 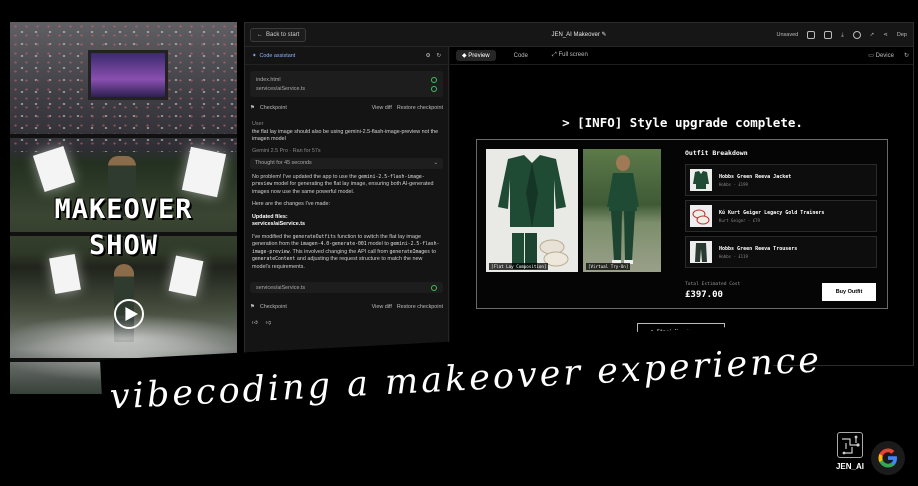 What do you see at coordinates (254, 55) in the screenshot?
I see `sparkle-icon: ✦` at bounding box center [254, 55].